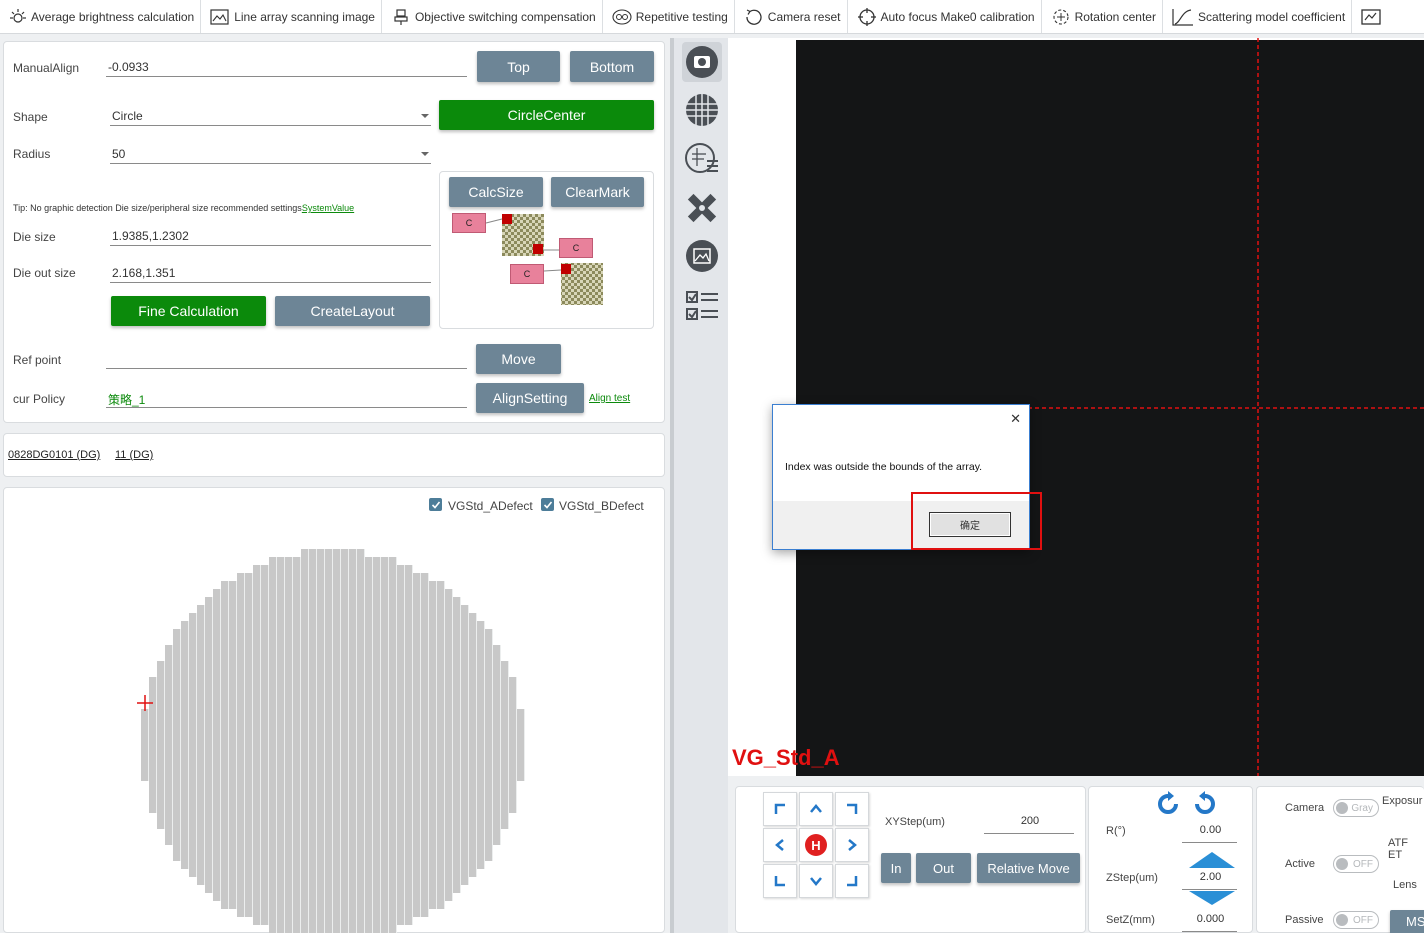 The image size is (1424, 933). What do you see at coordinates (852, 845) in the screenshot?
I see `jog-right` at bounding box center [852, 845].